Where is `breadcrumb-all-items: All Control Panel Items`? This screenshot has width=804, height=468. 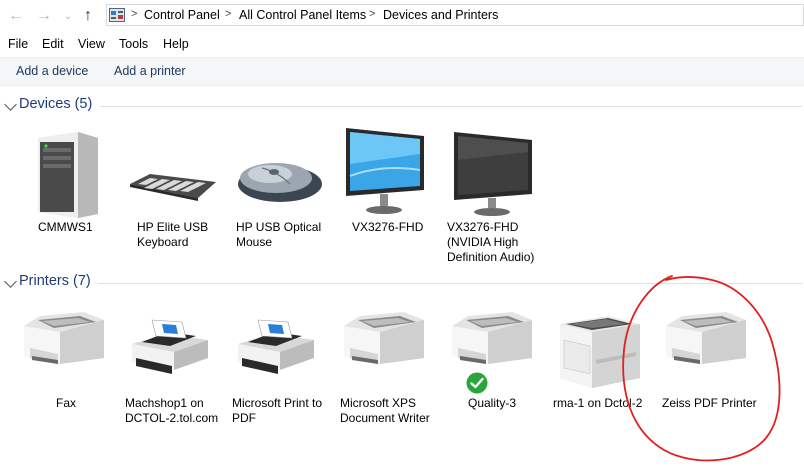 breadcrumb-all-items: All Control Panel Items is located at coordinates (302, 15).